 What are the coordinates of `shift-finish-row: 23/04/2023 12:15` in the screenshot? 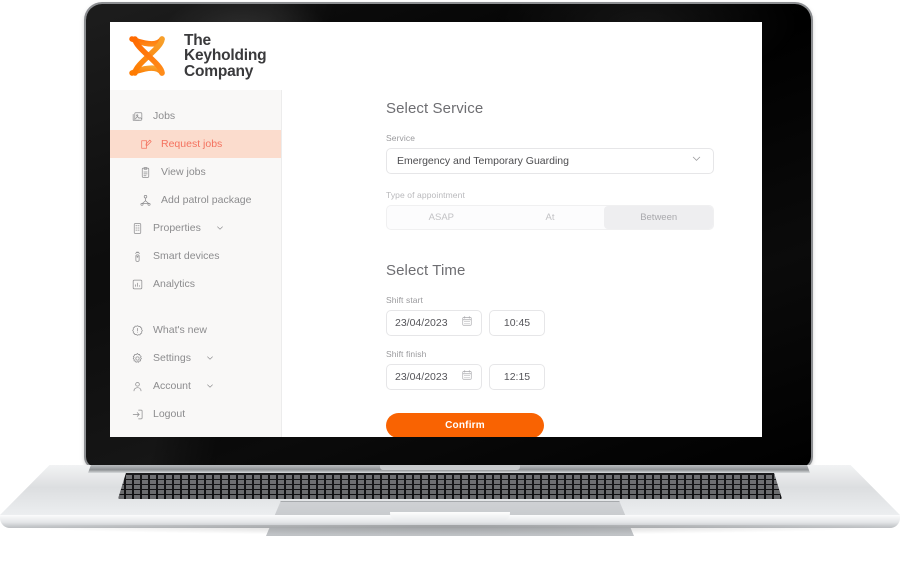 It's located at (574, 377).